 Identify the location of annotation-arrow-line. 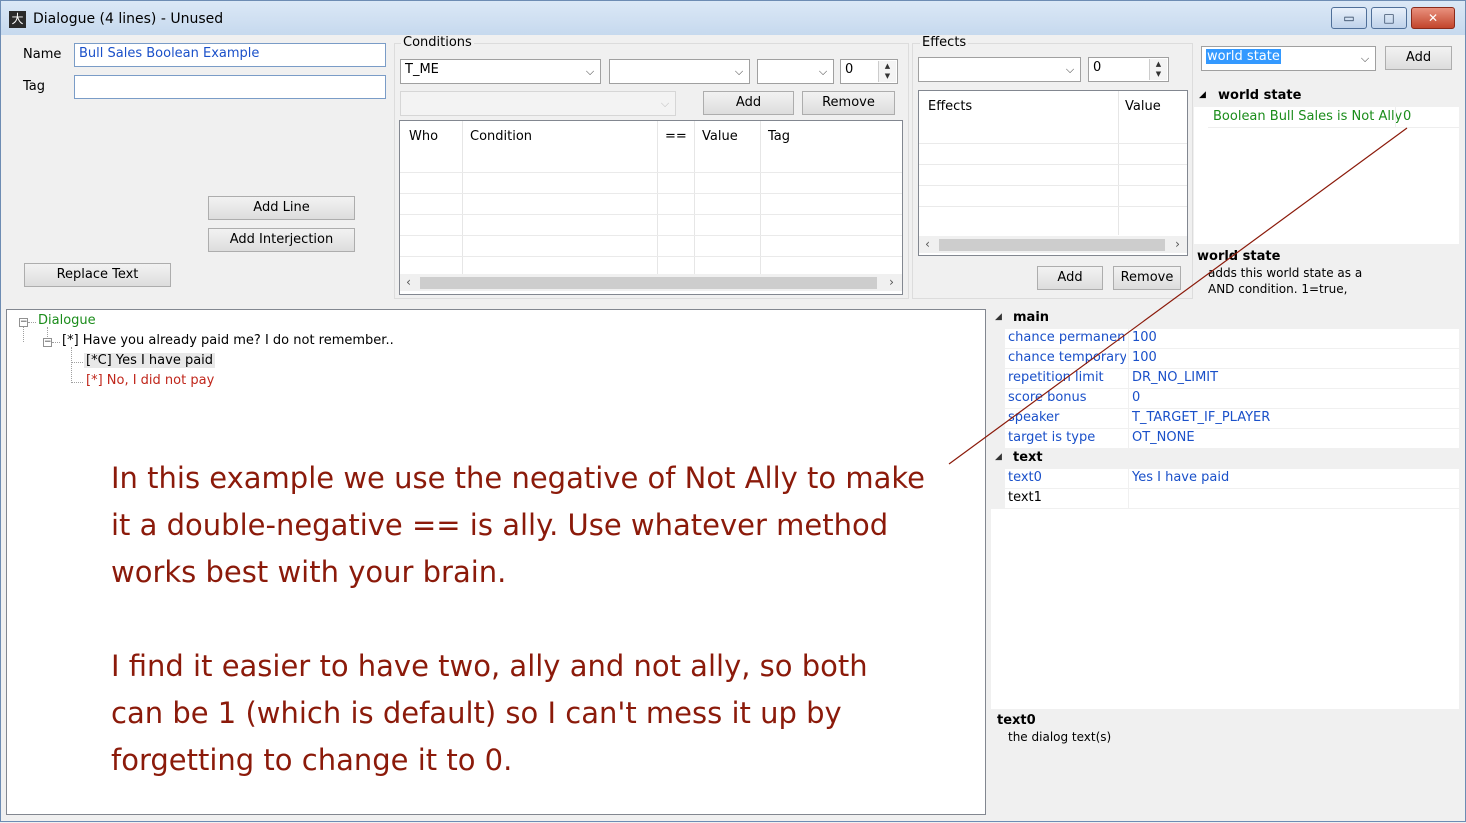
(1178, 296).